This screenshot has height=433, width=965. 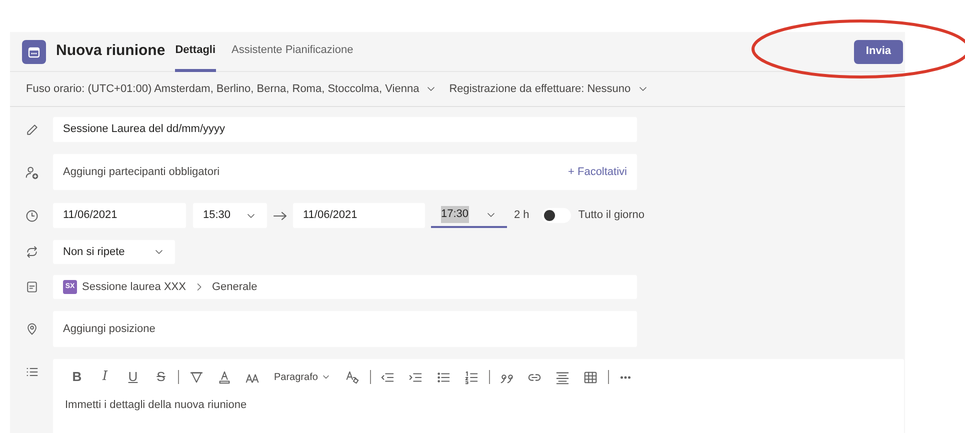 I want to click on paragraph-dropdown: Paragrafo, so click(x=302, y=377).